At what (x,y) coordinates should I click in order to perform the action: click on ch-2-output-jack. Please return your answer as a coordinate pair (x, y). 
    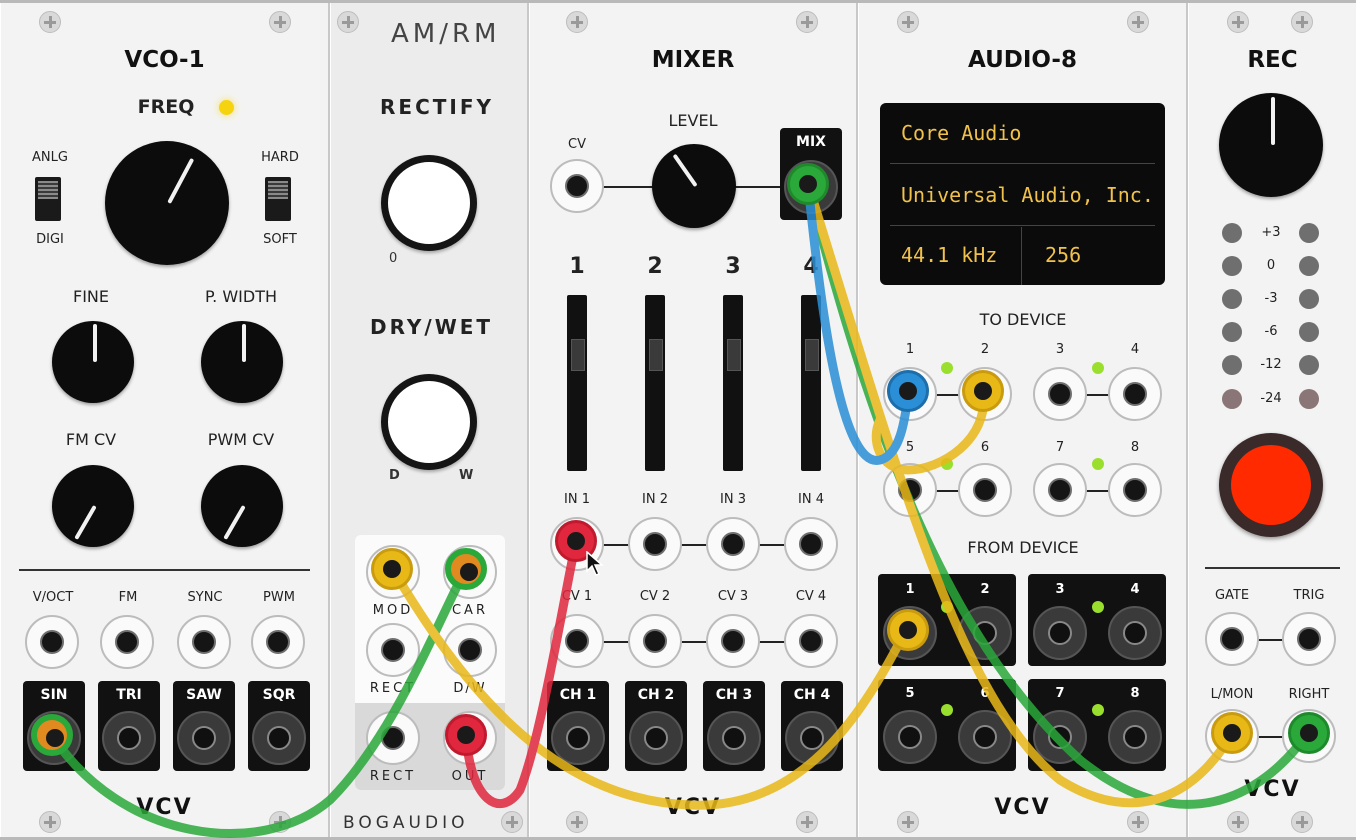
    Looking at the image, I should click on (656, 738).